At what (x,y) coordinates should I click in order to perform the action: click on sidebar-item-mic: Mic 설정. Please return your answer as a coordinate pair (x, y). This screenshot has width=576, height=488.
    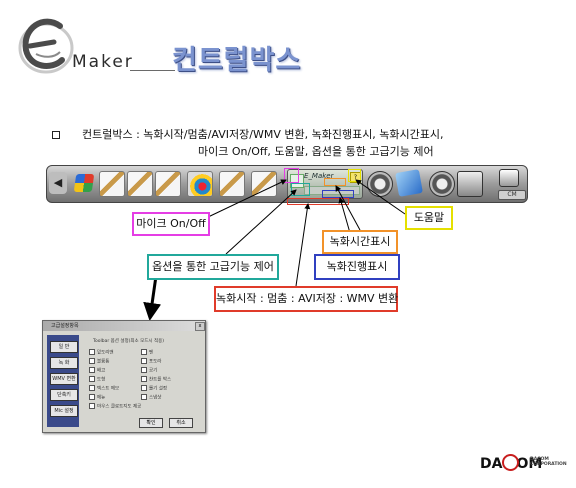
    Looking at the image, I should click on (64, 411).